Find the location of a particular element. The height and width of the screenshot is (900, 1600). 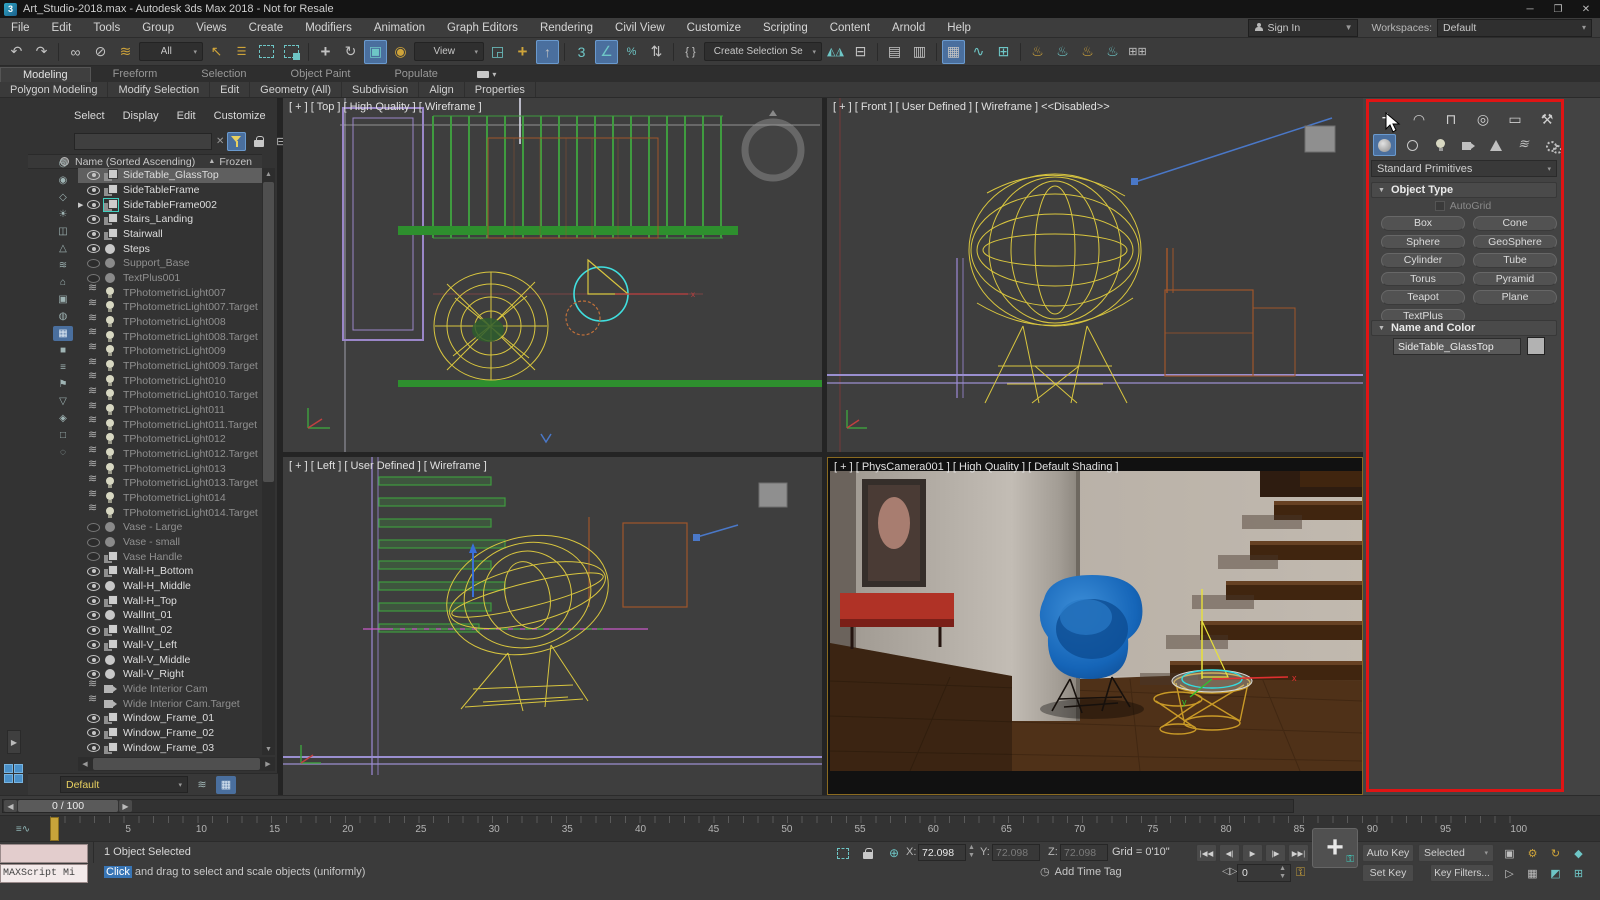

bind-to-space-warp-button: ≋ is located at coordinates (125, 52).